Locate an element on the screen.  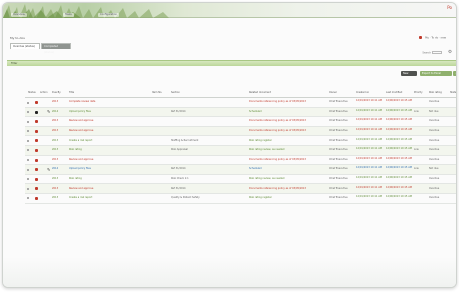
col-related: Related document is located at coordinates (260, 92).